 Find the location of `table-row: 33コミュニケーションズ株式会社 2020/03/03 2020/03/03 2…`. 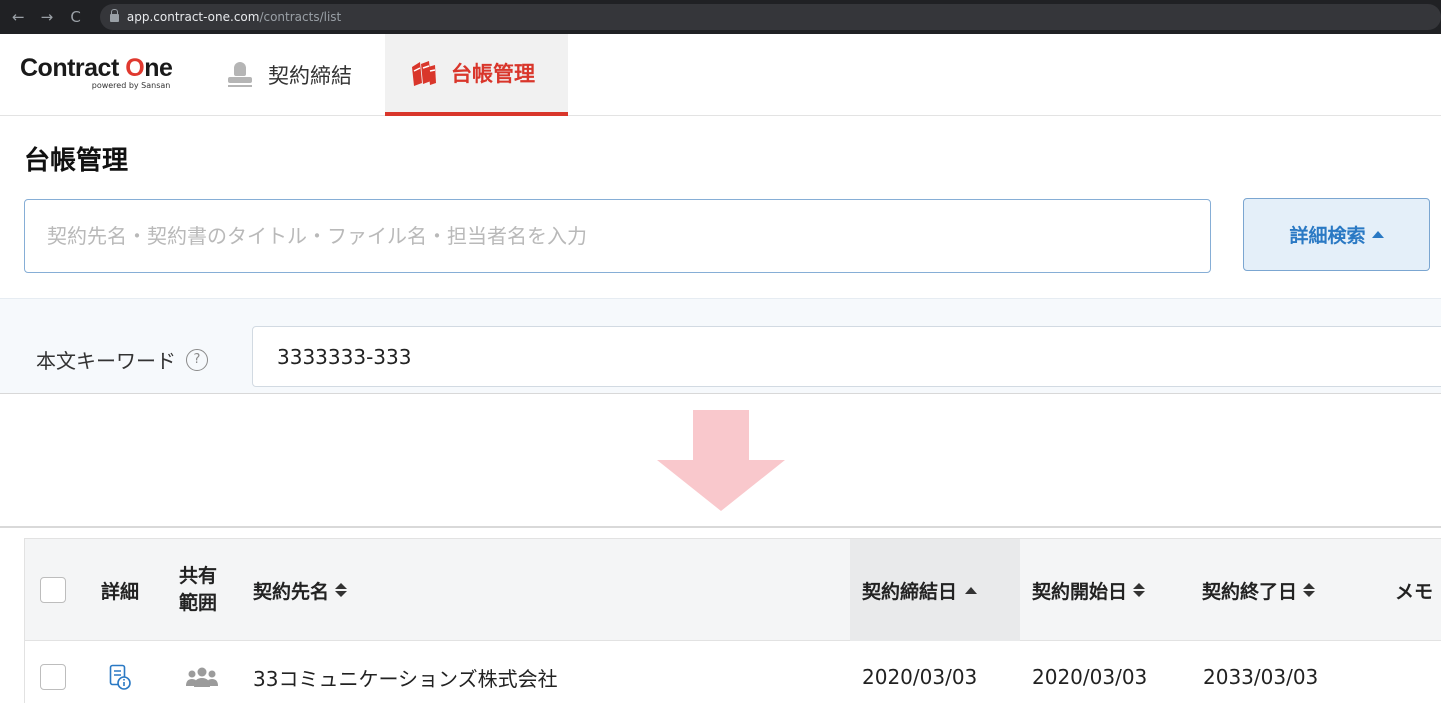

table-row: 33コミュニケーションズ株式会社 2020/03/03 2020/03/03 2… is located at coordinates (733, 673).